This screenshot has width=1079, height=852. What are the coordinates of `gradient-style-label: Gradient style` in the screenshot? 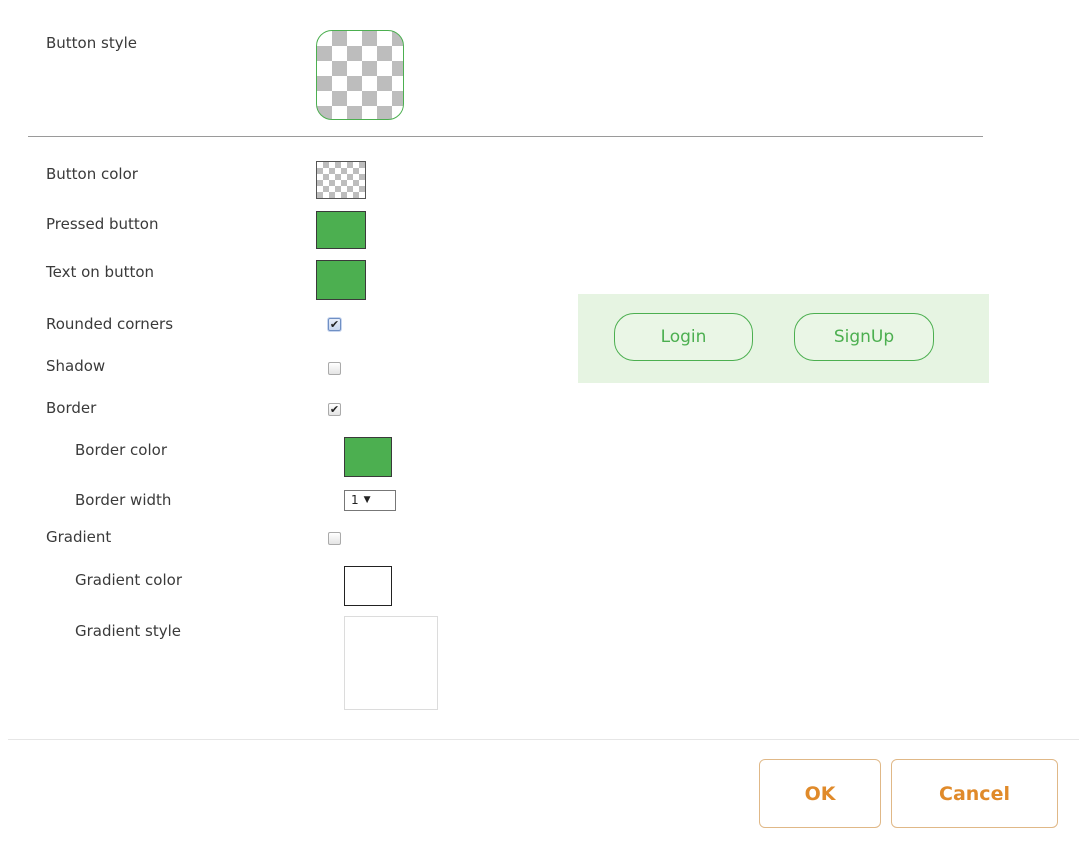 It's located at (128, 631).